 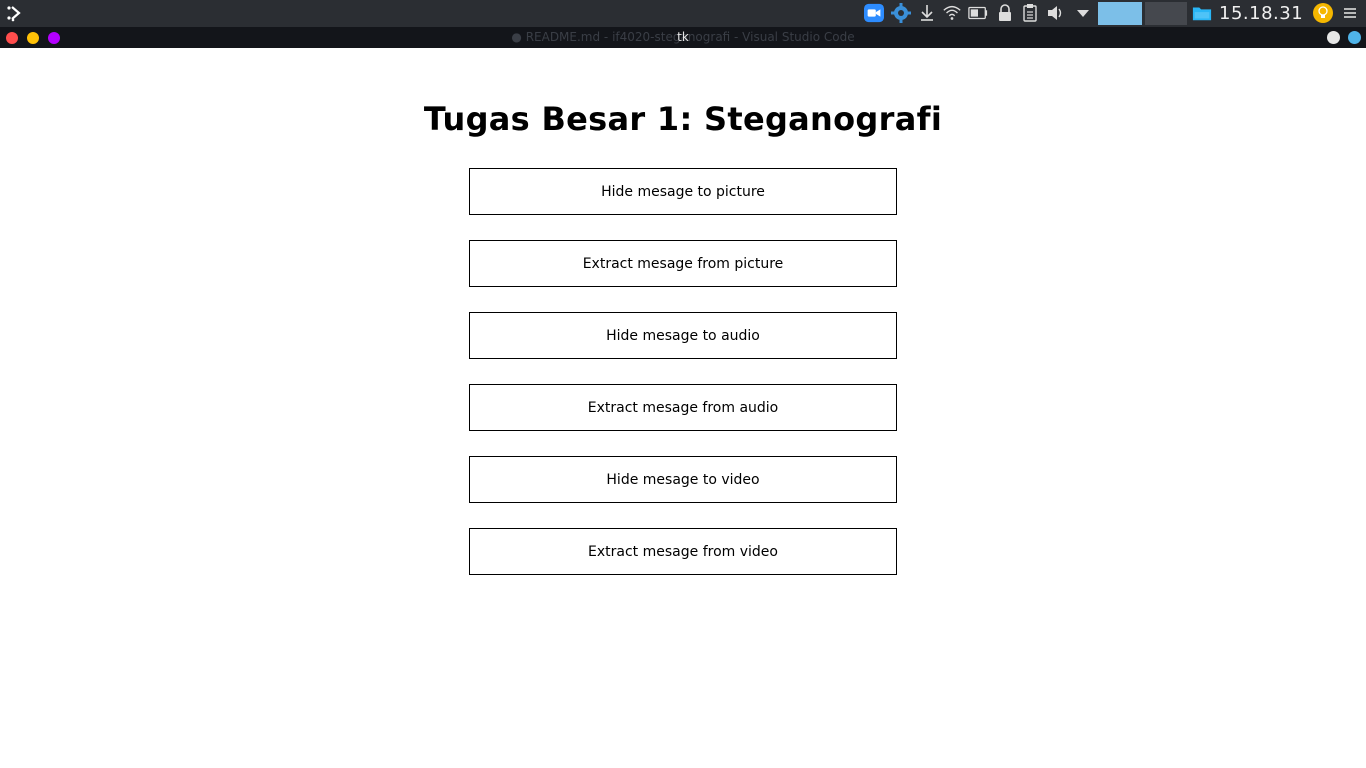 What do you see at coordinates (683, 119) in the screenshot?
I see `page-title: Tugas Besar 1: Steganografi` at bounding box center [683, 119].